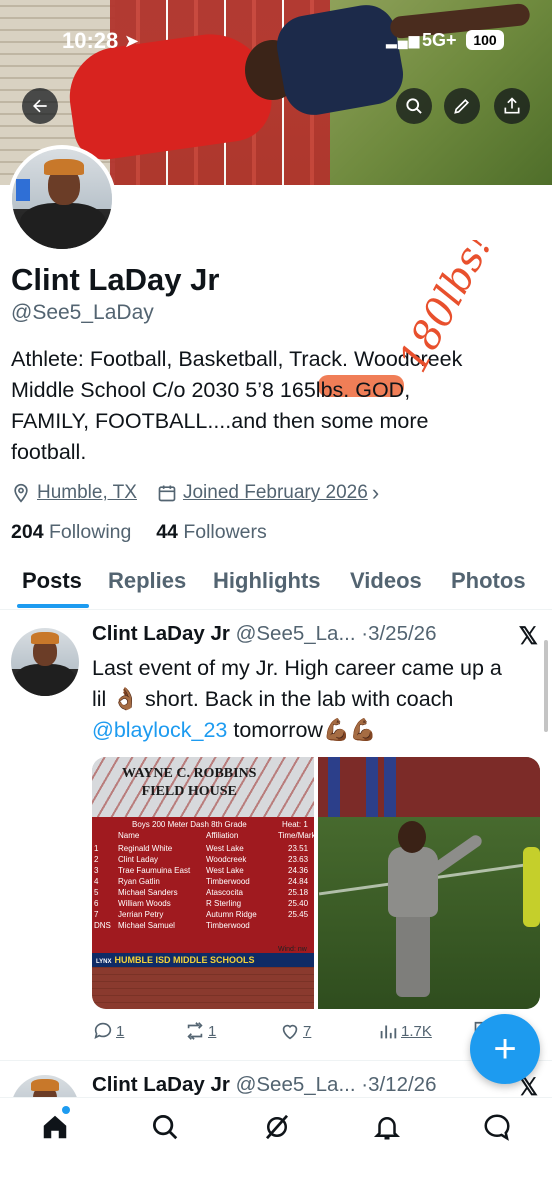 The height and width of the screenshot is (1200, 552). I want to click on views-button: 1.7K, so click(404, 1031).